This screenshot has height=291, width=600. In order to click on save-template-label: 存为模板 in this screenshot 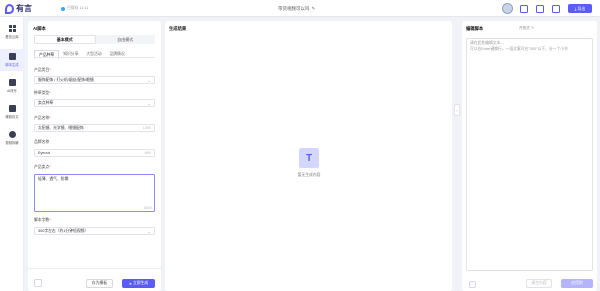, I will do `click(99, 283)`.